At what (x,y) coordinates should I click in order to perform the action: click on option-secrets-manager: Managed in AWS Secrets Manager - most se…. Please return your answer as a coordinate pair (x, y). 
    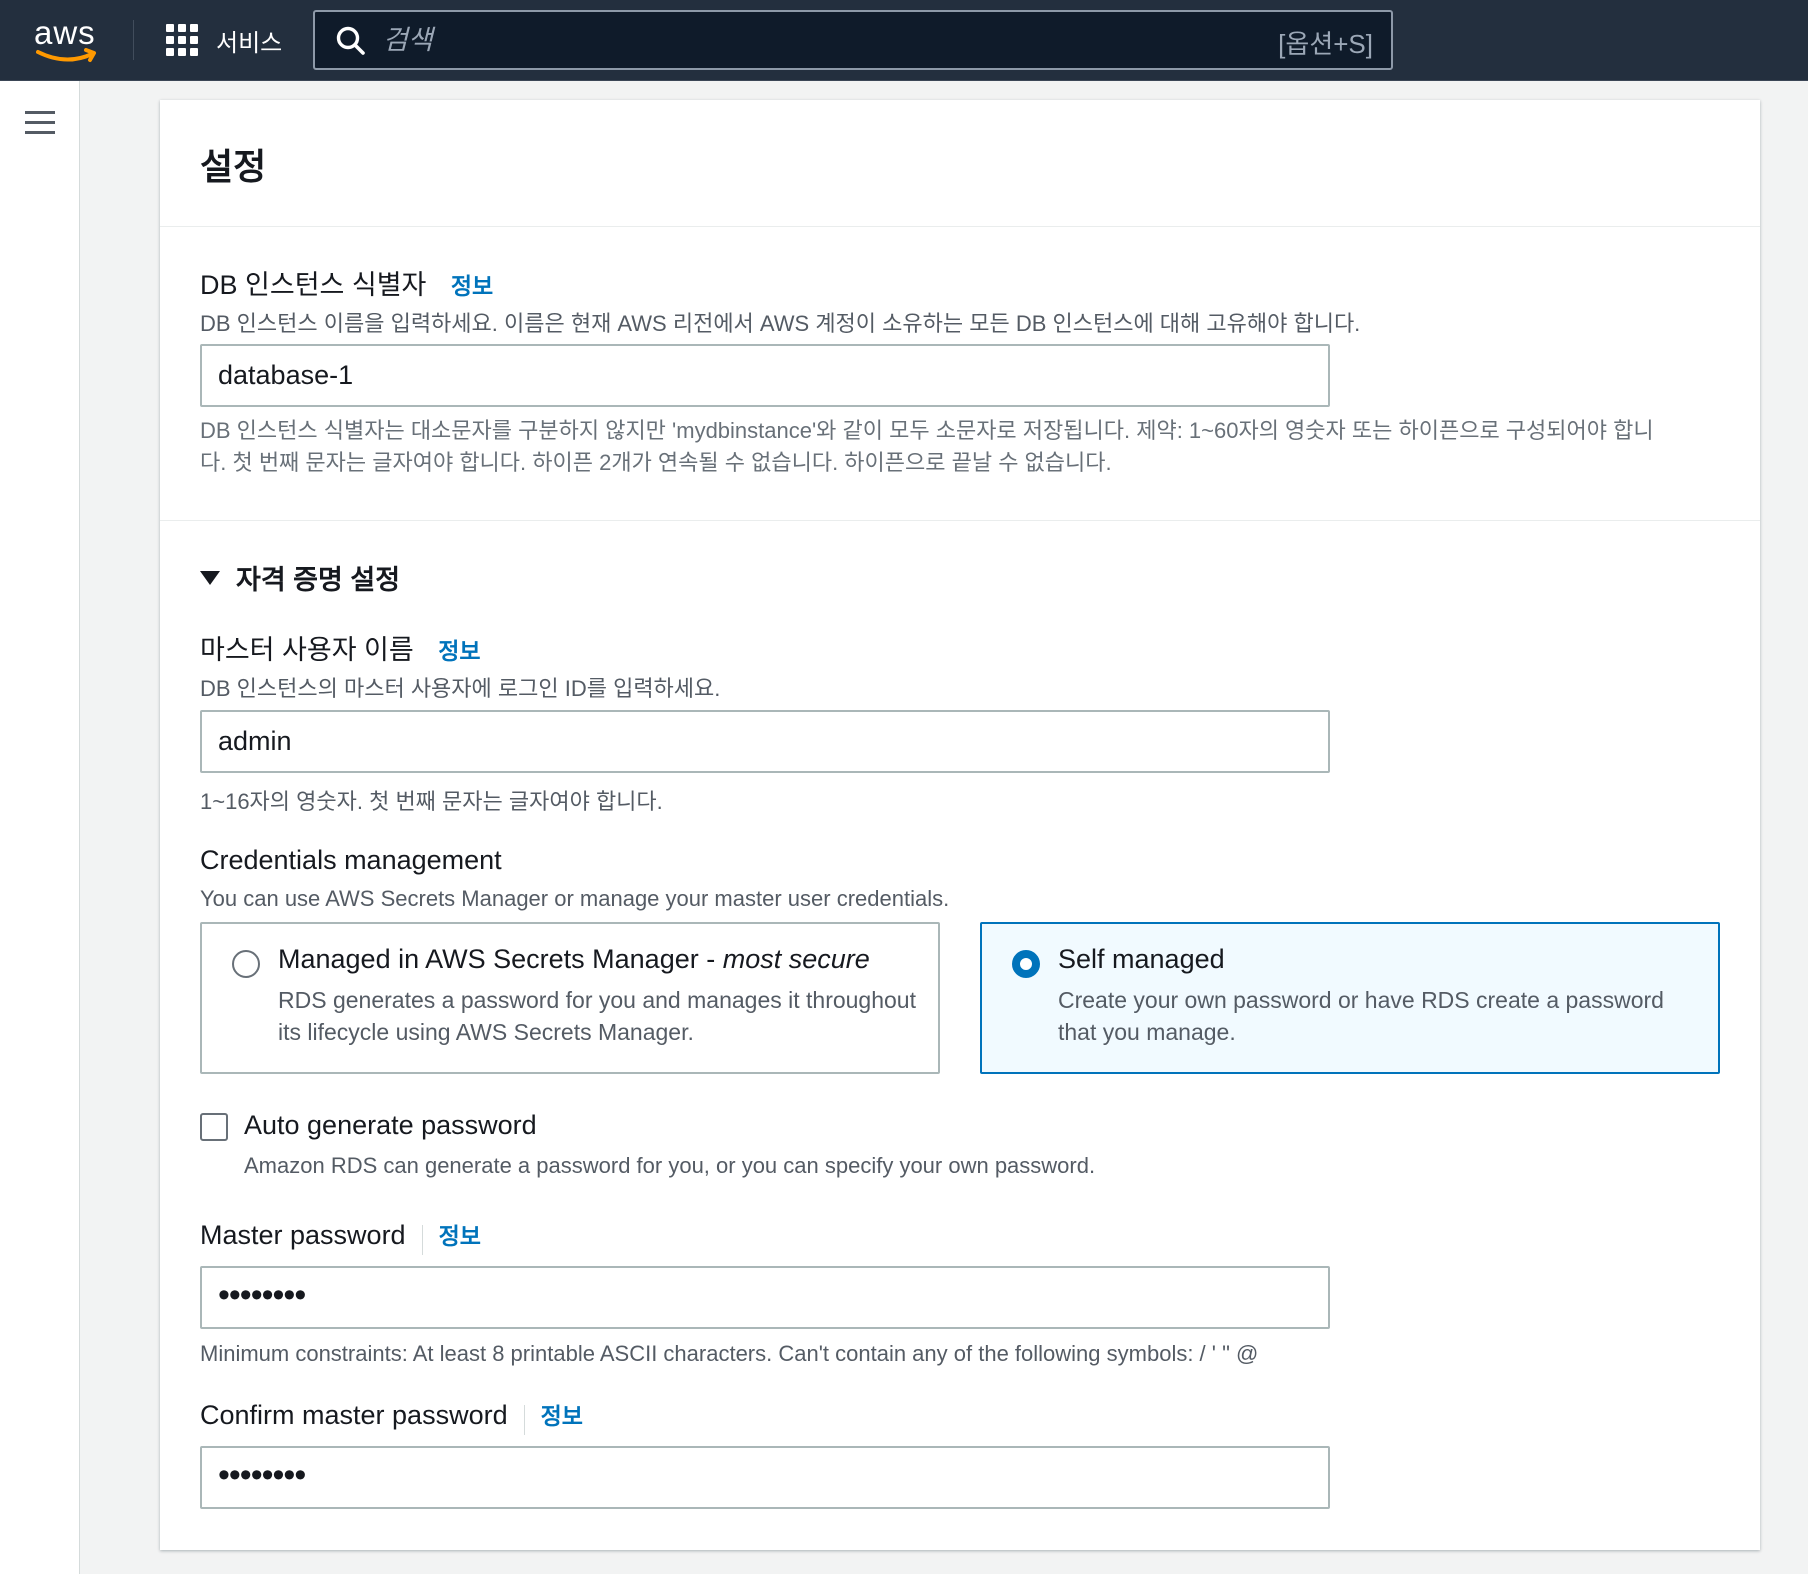
    Looking at the image, I should click on (570, 998).